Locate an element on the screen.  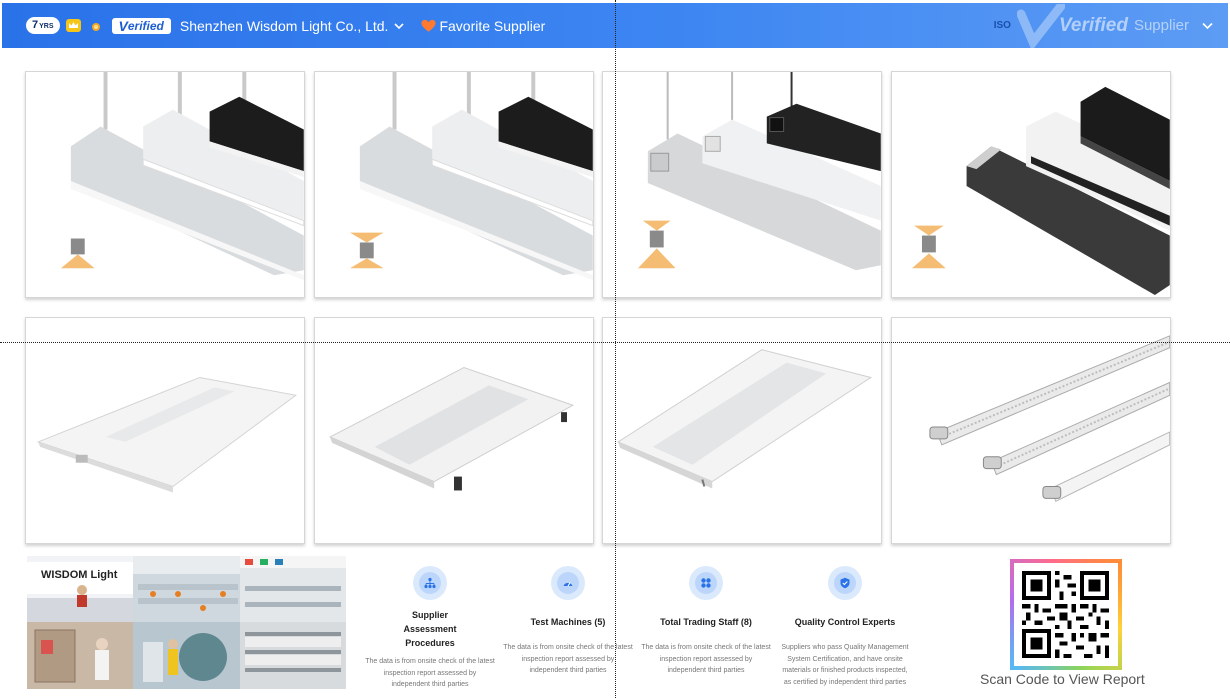
stat-title: Supplier Assessment Procedures is located at coordinates (430, 629).